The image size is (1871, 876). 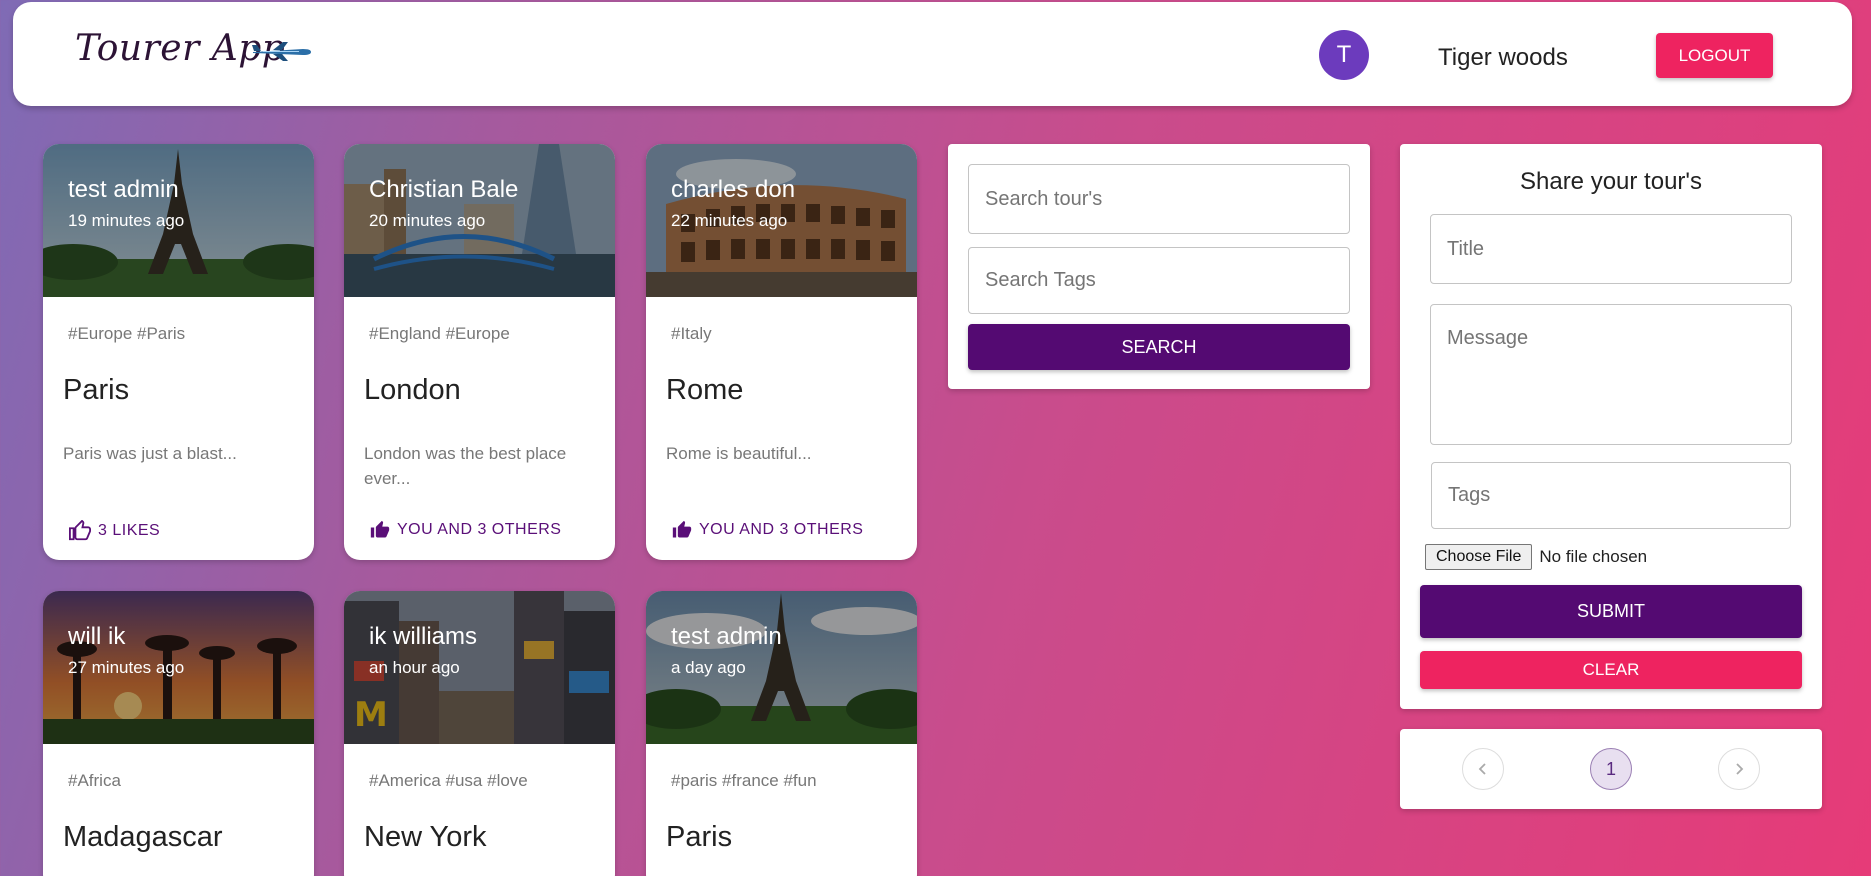 What do you see at coordinates (932, 54) in the screenshot?
I see `app-bar: Tourer App T Tiger woods LOGOUT` at bounding box center [932, 54].